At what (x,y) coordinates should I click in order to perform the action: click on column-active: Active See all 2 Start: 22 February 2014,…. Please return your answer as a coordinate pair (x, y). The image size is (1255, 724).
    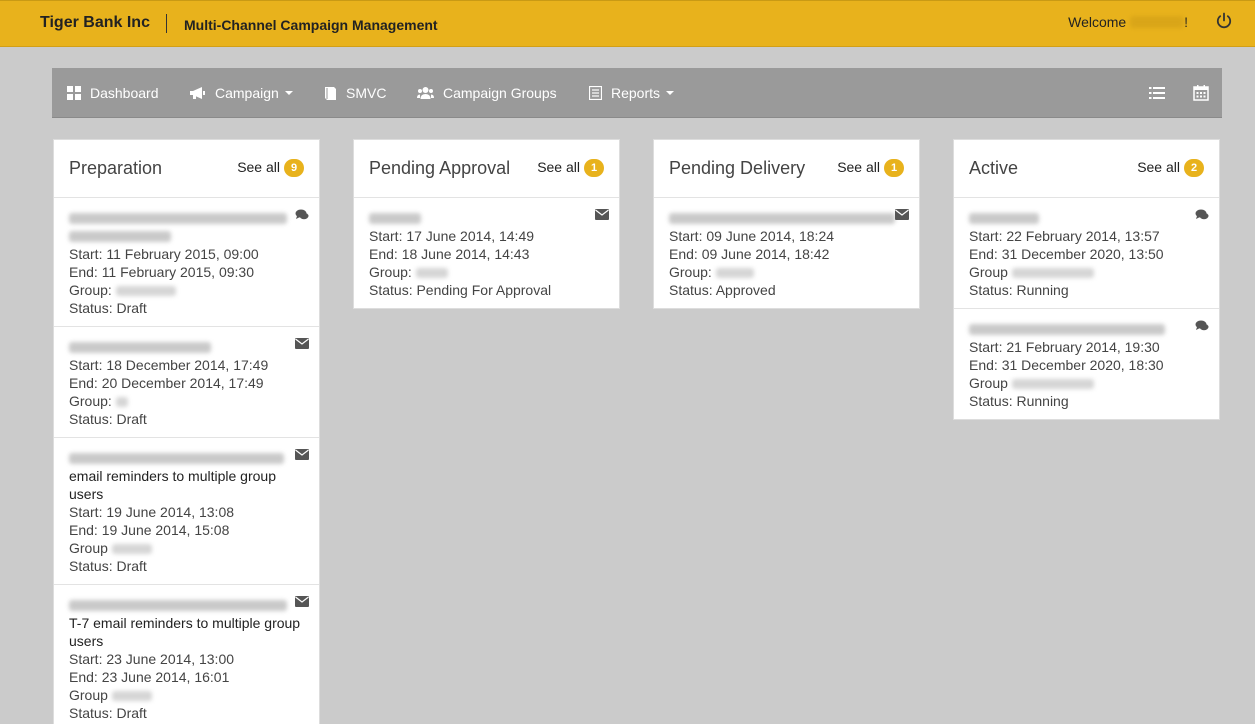
    Looking at the image, I should click on (1086, 279).